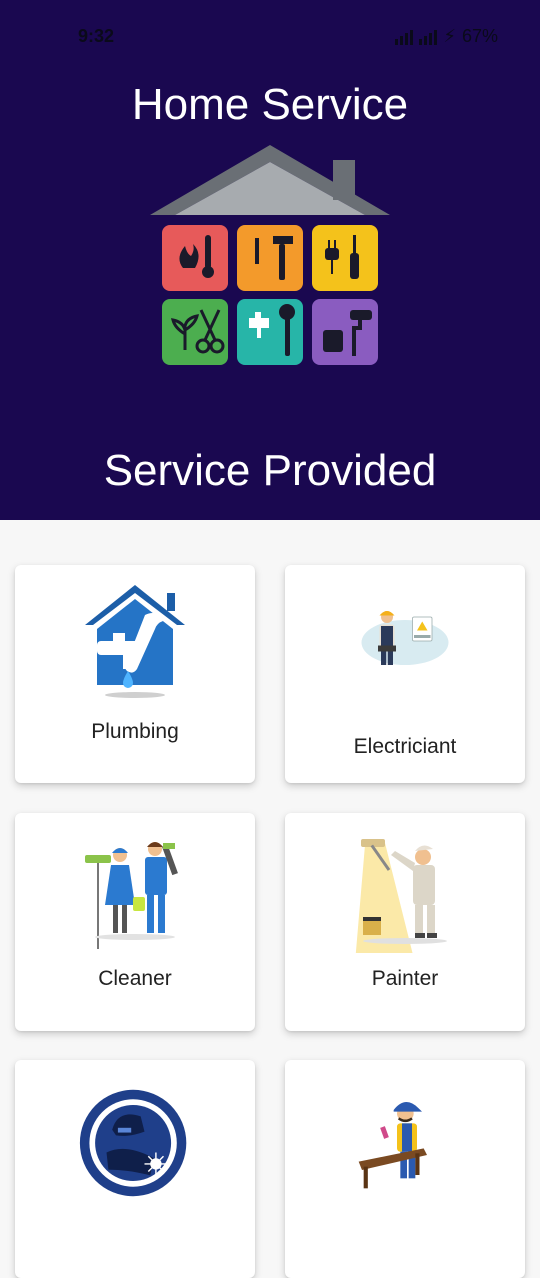 Image resolution: width=540 pixels, height=1278 pixels. I want to click on carpenter-icon, so click(392, 1145).